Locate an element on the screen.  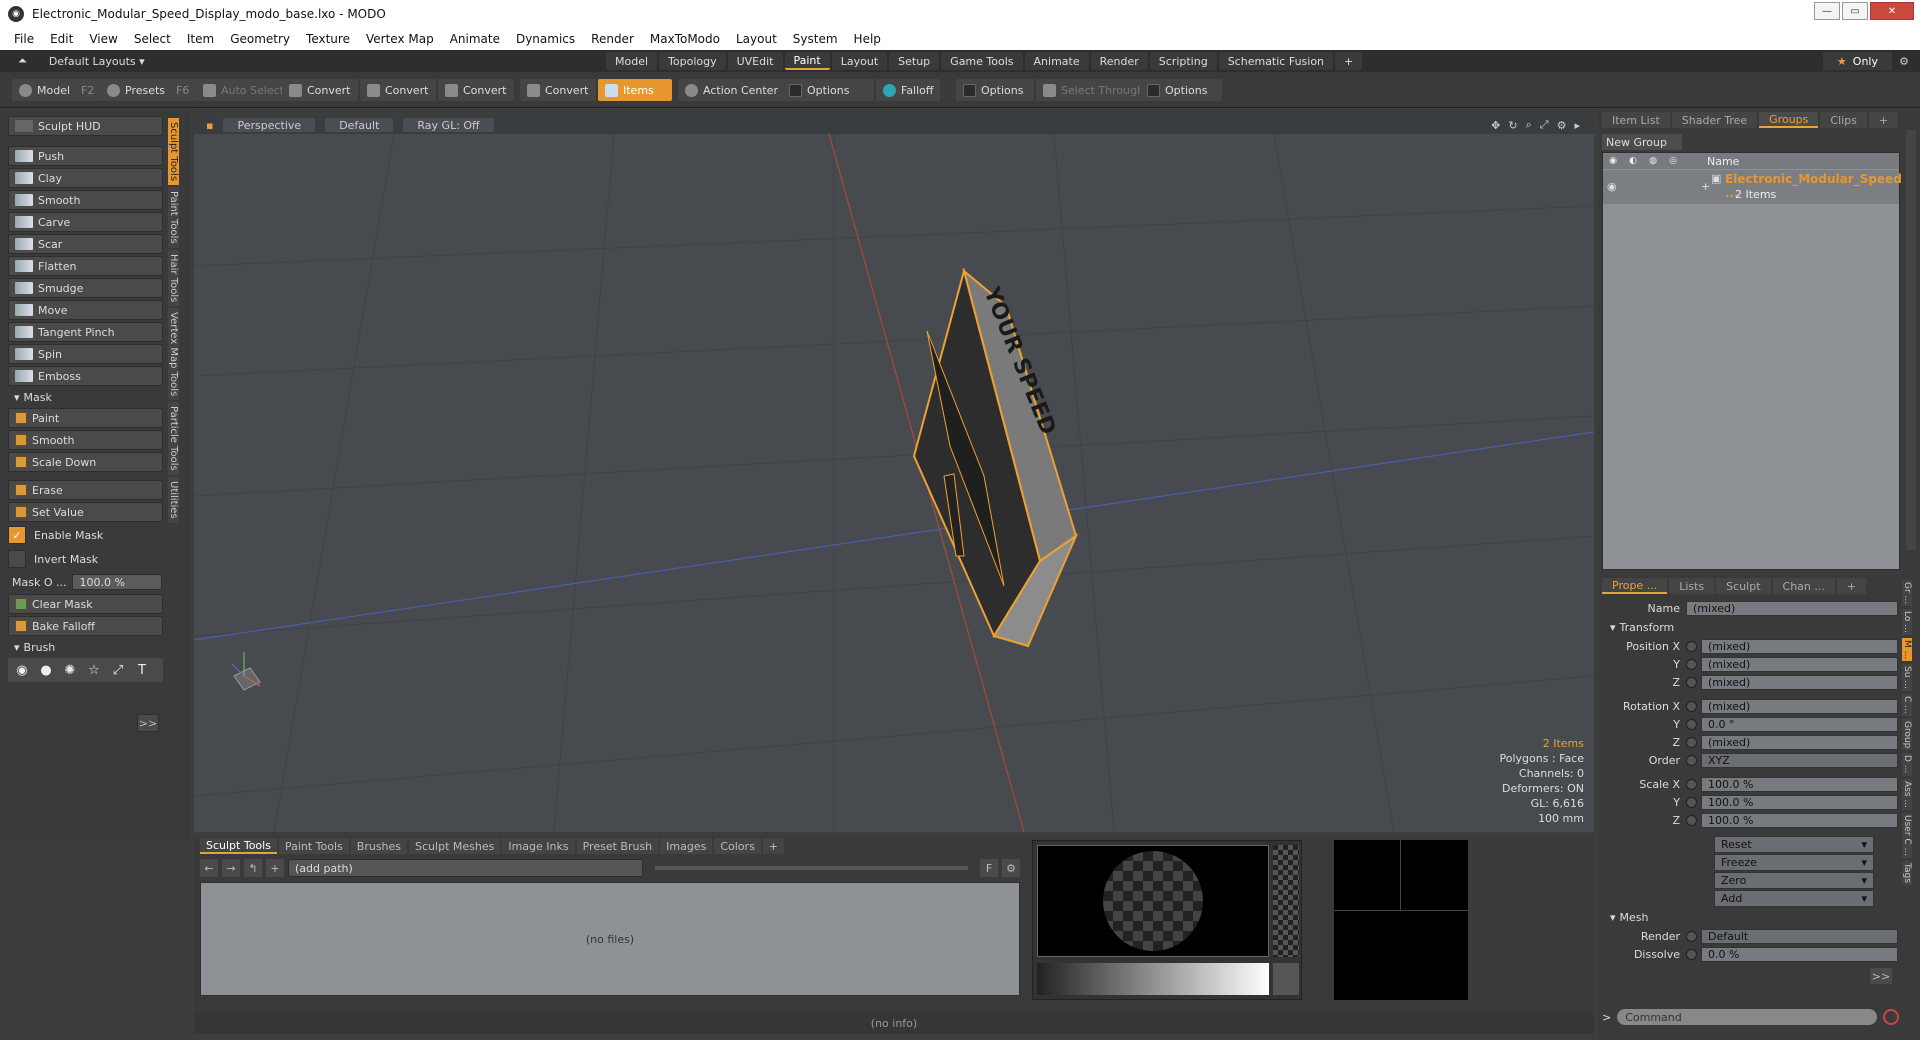
freeze-dropdown: Freeze ▾ is located at coordinates (1794, 862).